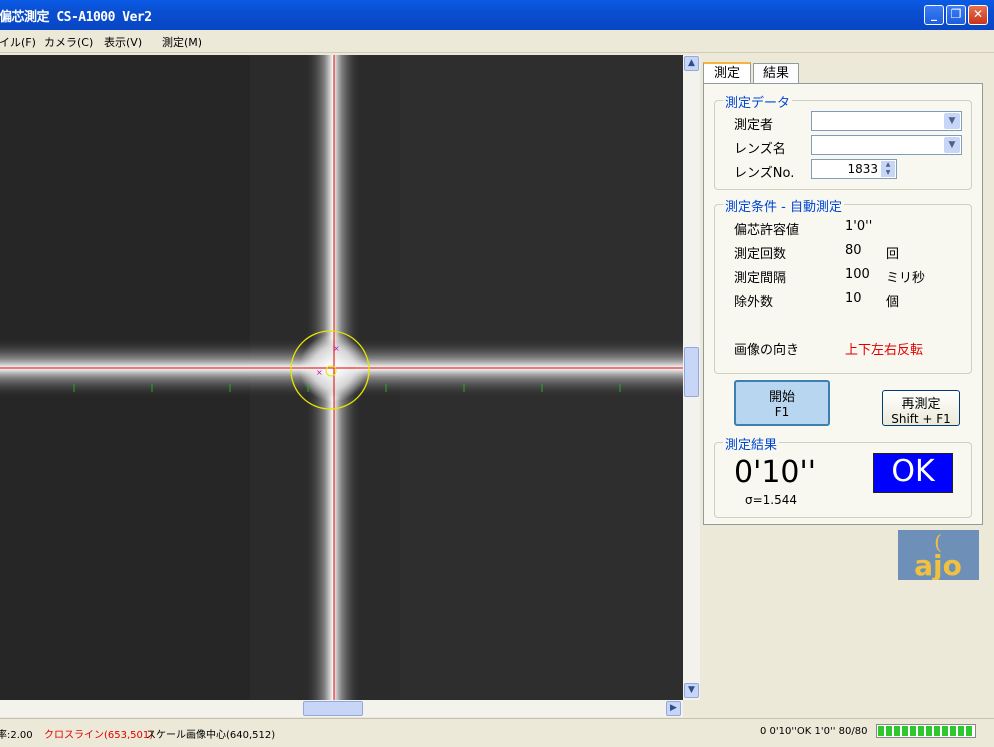 Image resolution: width=994 pixels, height=747 pixels. What do you see at coordinates (783, 205) in the screenshot?
I see `conditions-title: 測定条件 - 自動測定` at bounding box center [783, 205].